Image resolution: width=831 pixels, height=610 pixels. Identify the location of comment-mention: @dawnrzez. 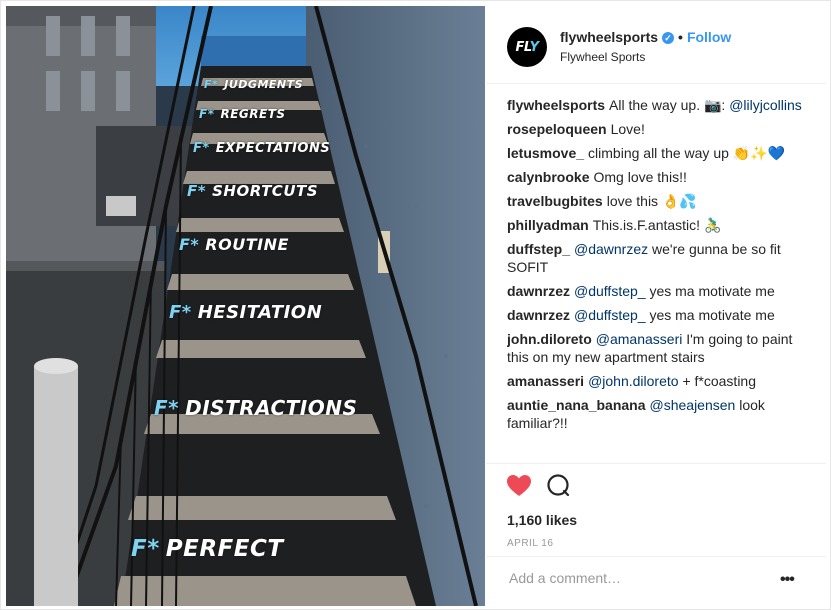
(611, 249).